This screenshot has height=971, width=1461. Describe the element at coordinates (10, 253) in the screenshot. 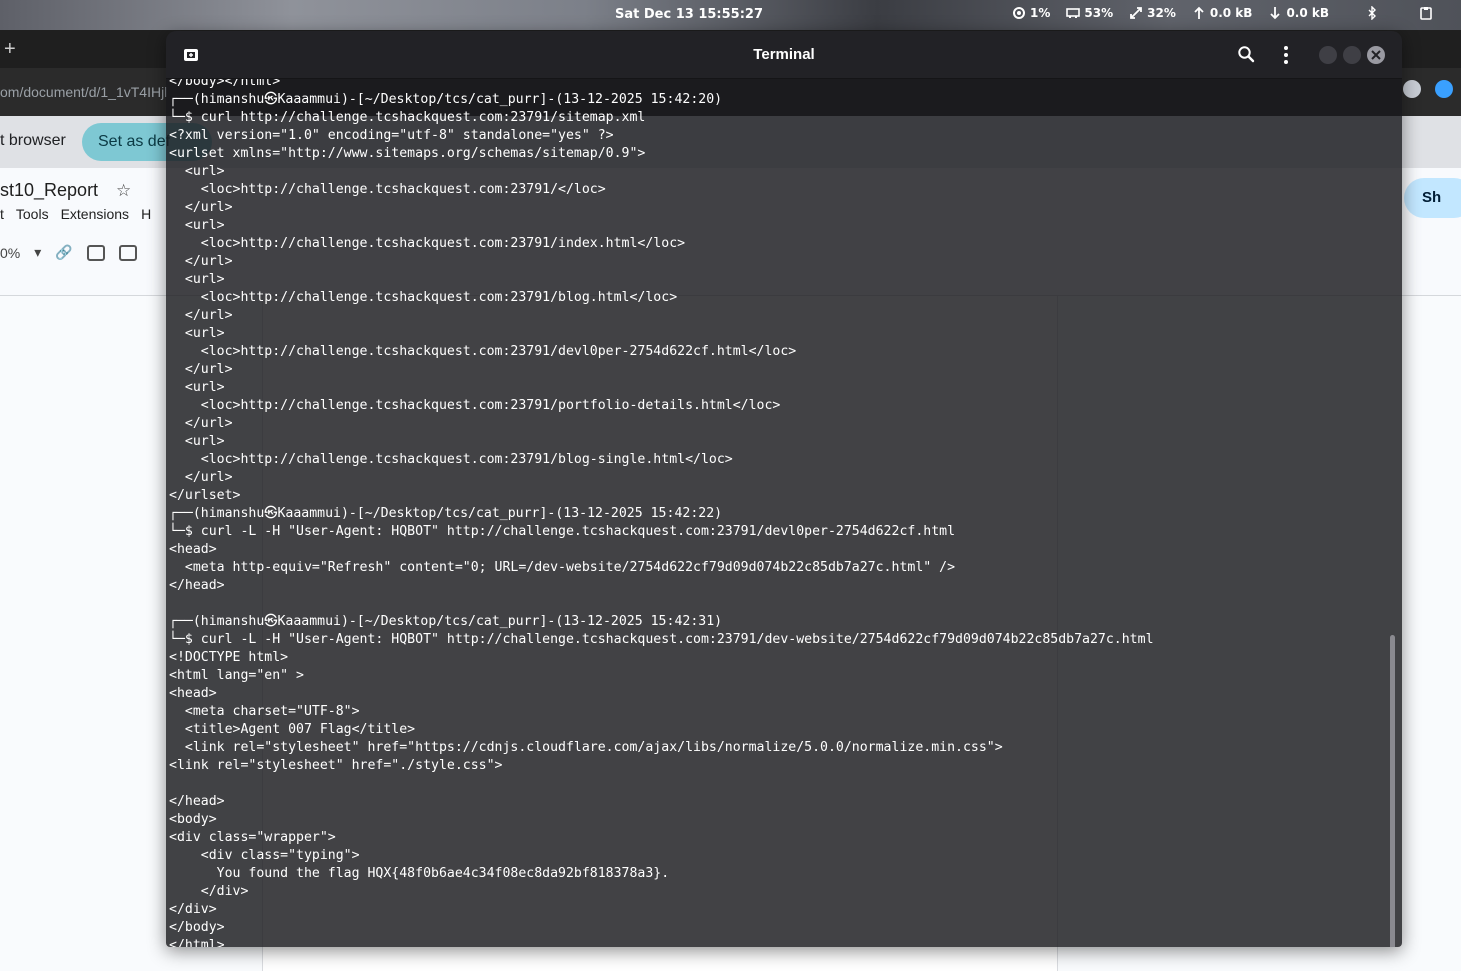

I see `zoom-select: 0%` at that location.